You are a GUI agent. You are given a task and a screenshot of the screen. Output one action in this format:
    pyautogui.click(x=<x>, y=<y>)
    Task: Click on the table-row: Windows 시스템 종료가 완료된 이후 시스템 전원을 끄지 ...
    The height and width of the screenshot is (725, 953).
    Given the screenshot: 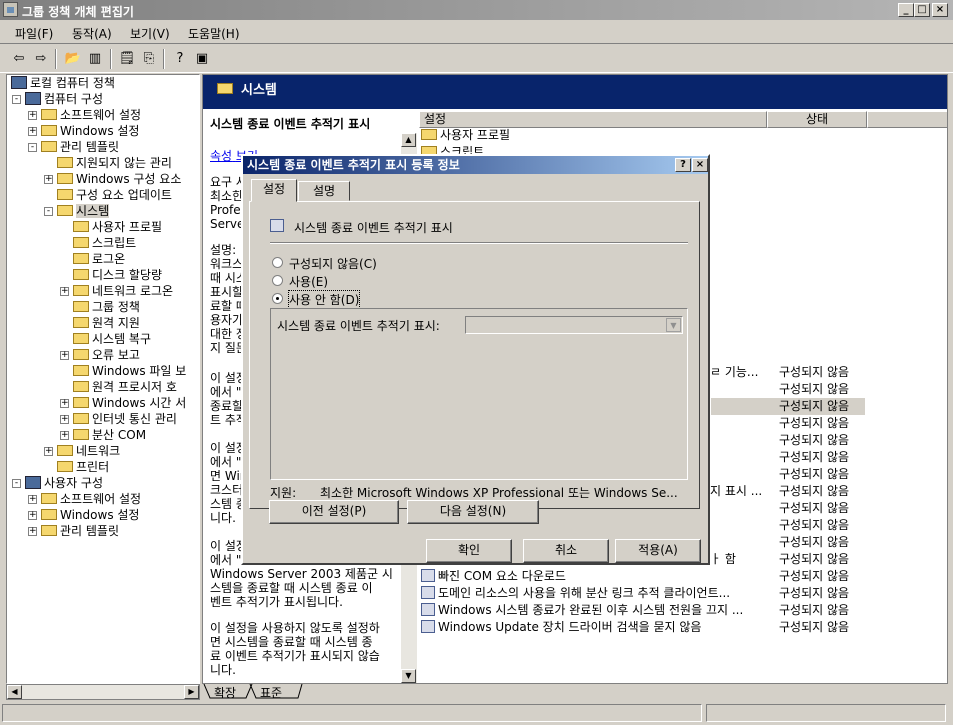 What is the action you would take?
    pyautogui.click(x=582, y=610)
    